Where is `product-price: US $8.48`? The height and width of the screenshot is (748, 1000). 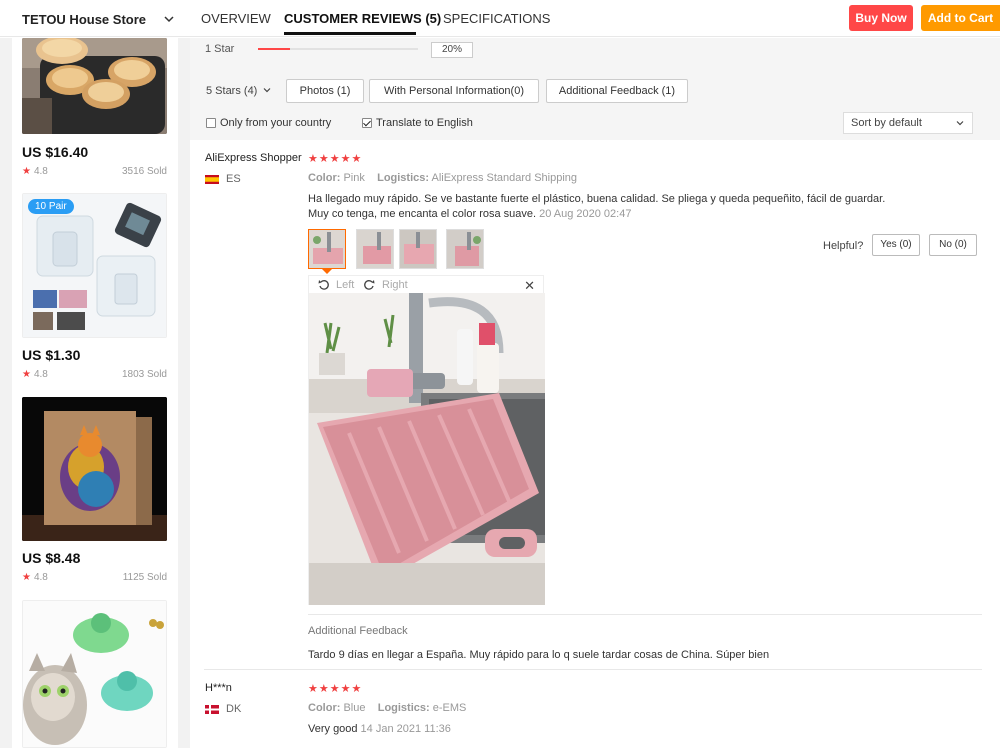
product-price: US $8.48 is located at coordinates (51, 558).